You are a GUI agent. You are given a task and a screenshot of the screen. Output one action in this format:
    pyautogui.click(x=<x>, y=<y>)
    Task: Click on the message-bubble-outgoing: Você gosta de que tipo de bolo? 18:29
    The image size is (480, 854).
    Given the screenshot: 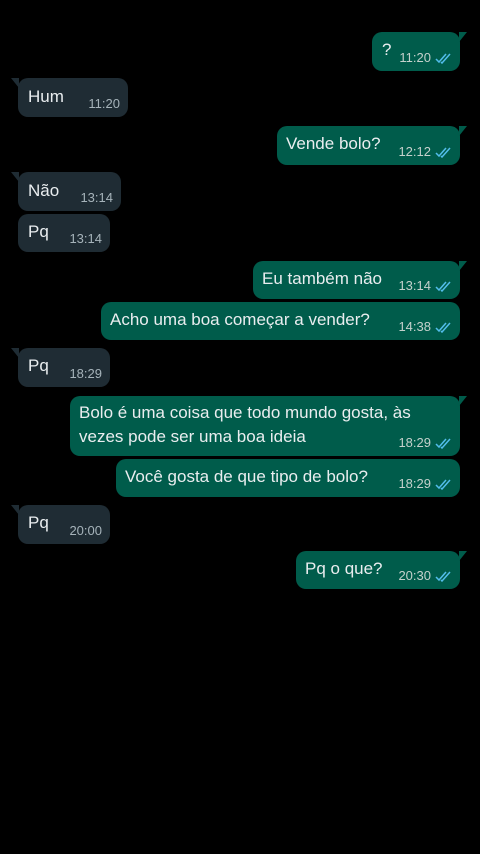 What is the action you would take?
    pyautogui.click(x=288, y=478)
    